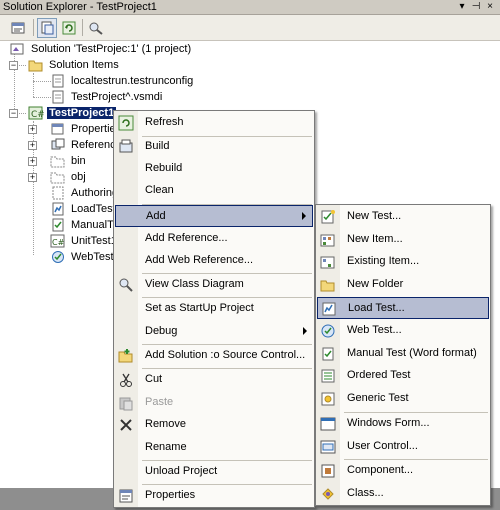  Describe the element at coordinates (86, 257) in the screenshot. I see `tree-item-webtest1: WebTest1` at that location.